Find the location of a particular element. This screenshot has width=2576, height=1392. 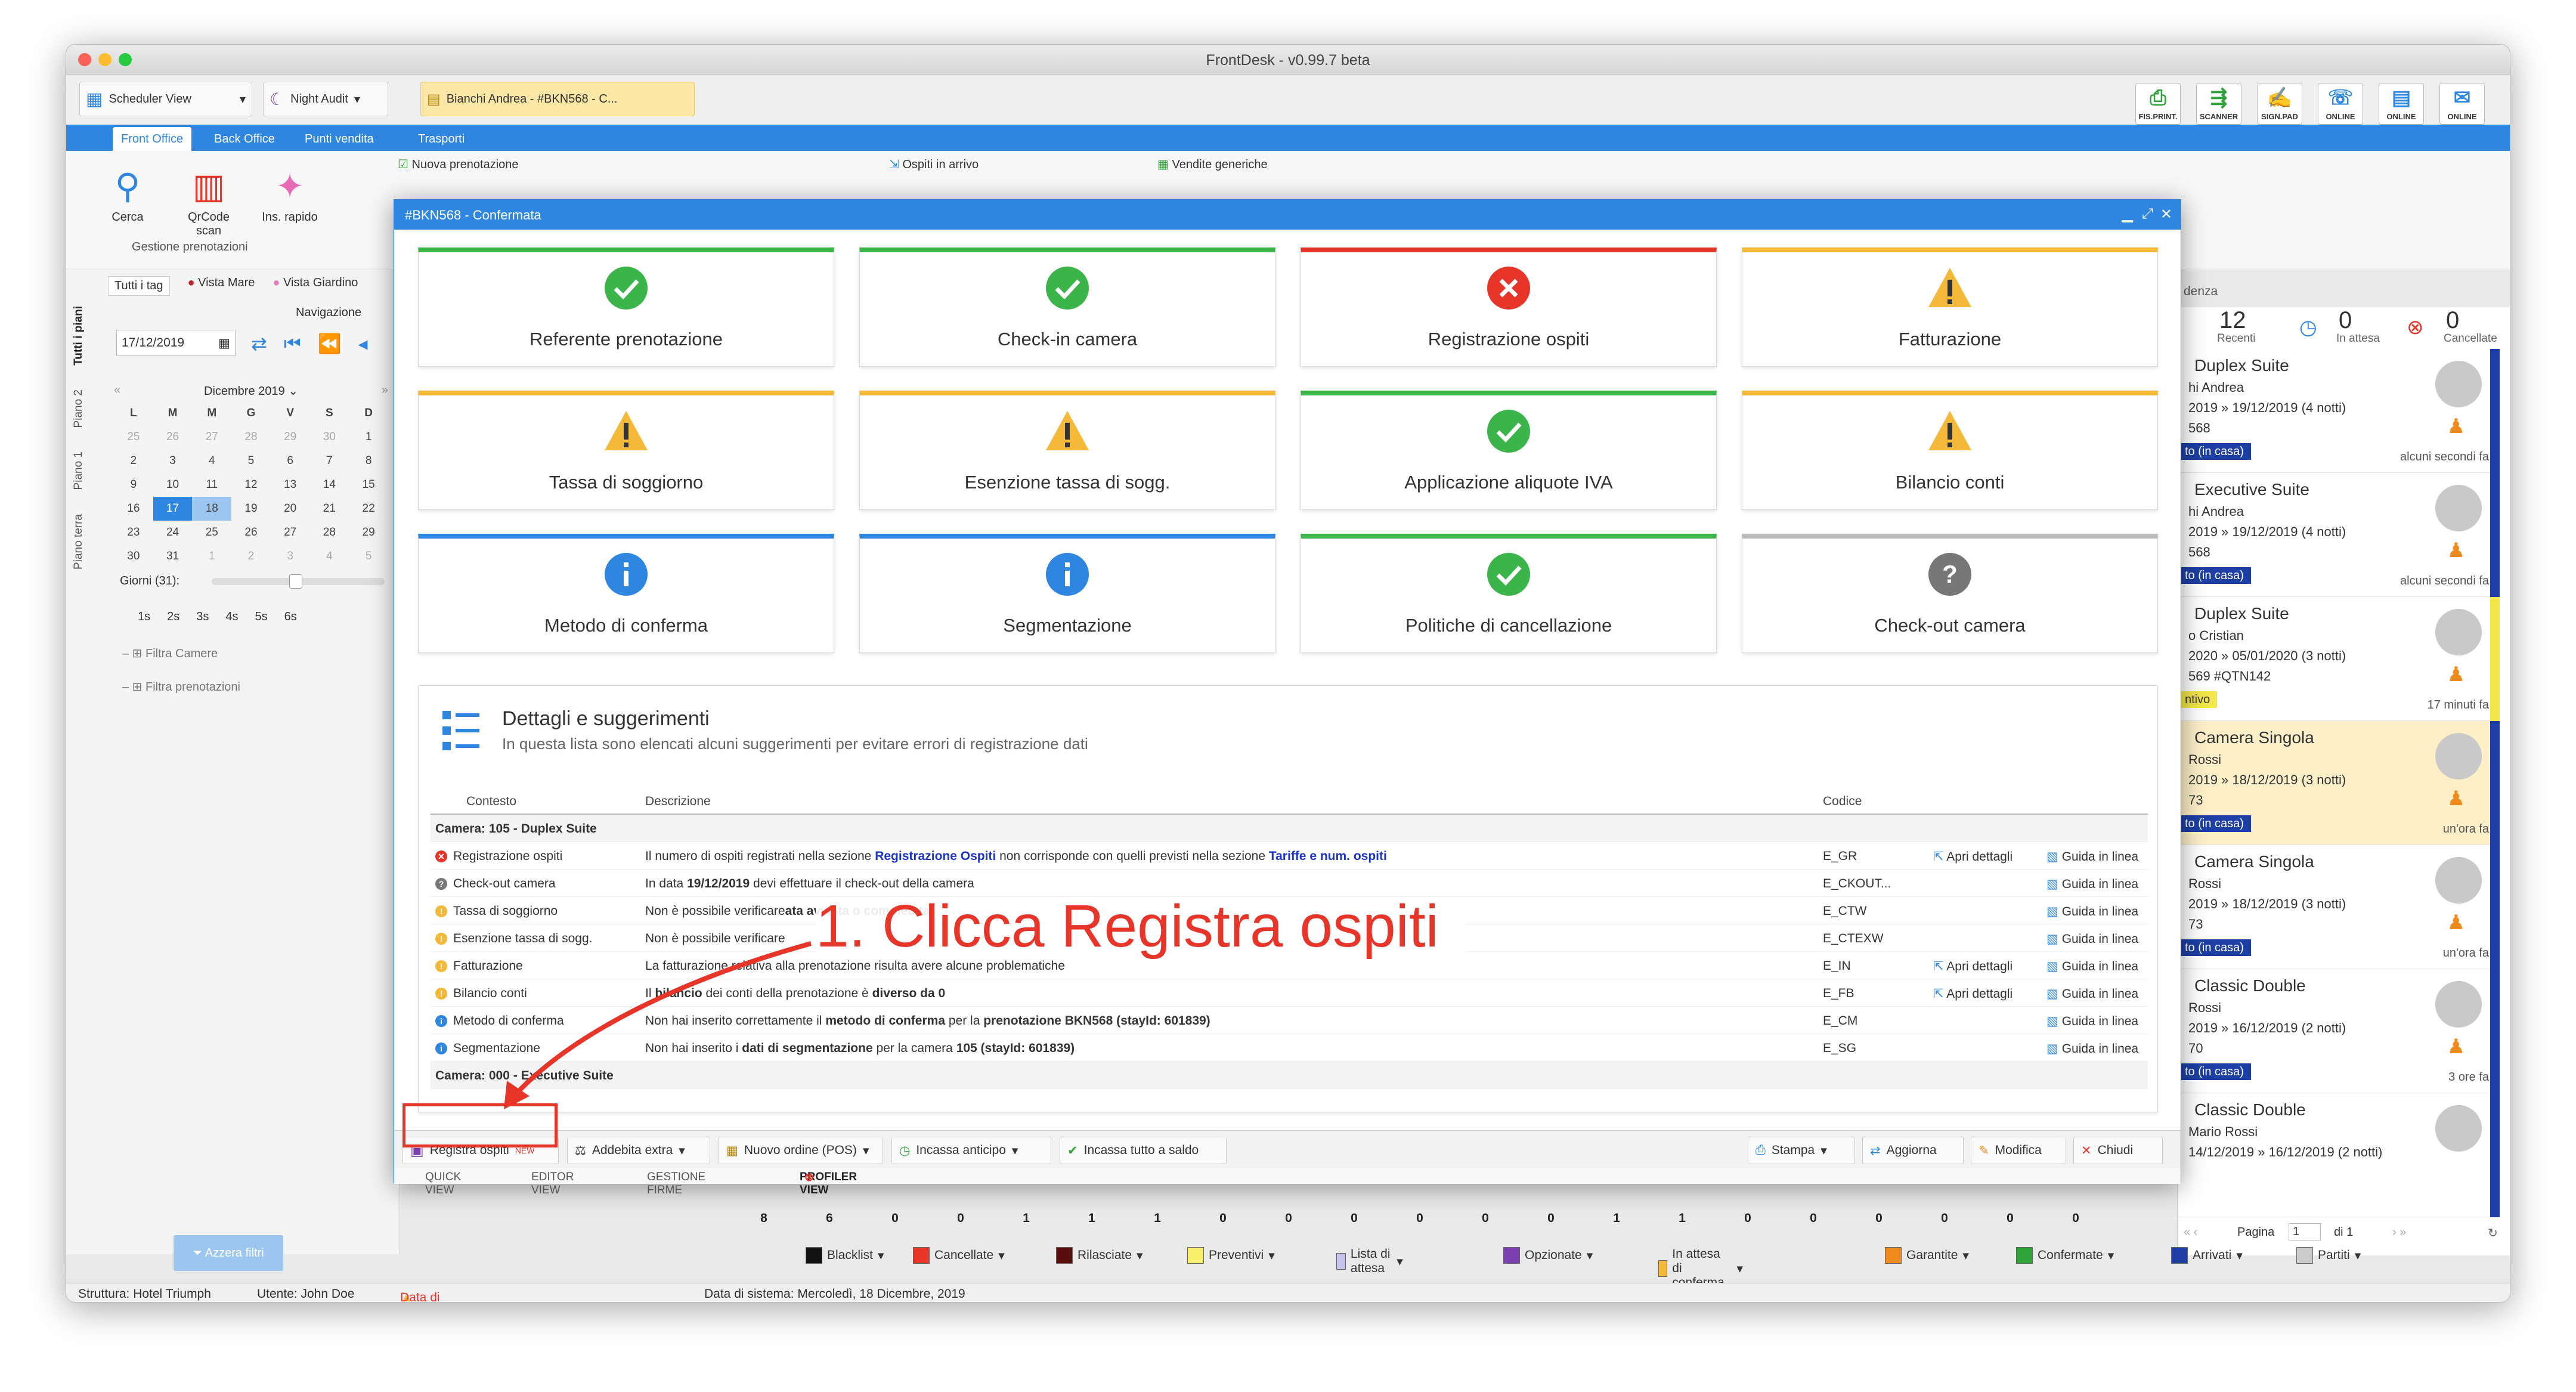

calendar-day: 20 is located at coordinates (290, 509).